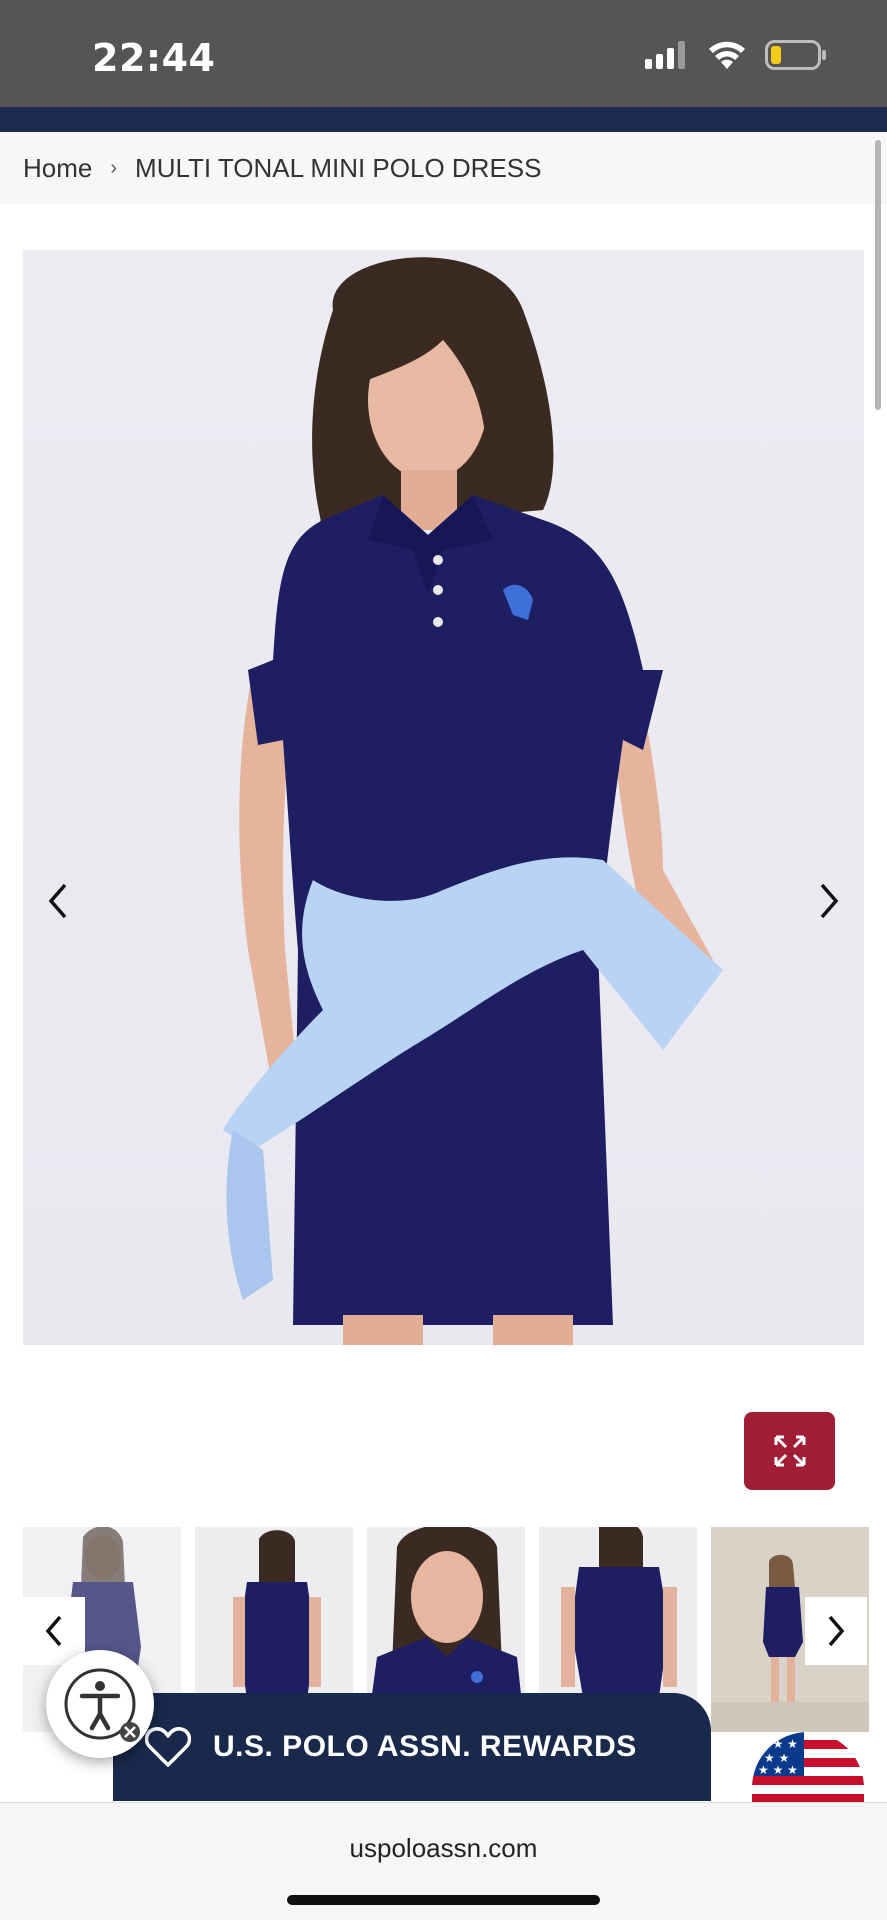  I want to click on gallery-next-button, so click(829, 901).